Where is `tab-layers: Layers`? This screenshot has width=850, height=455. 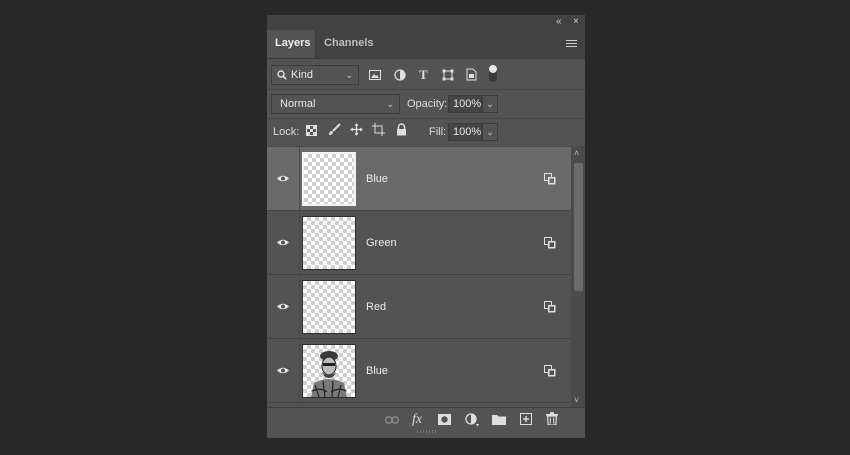 tab-layers: Layers is located at coordinates (291, 44).